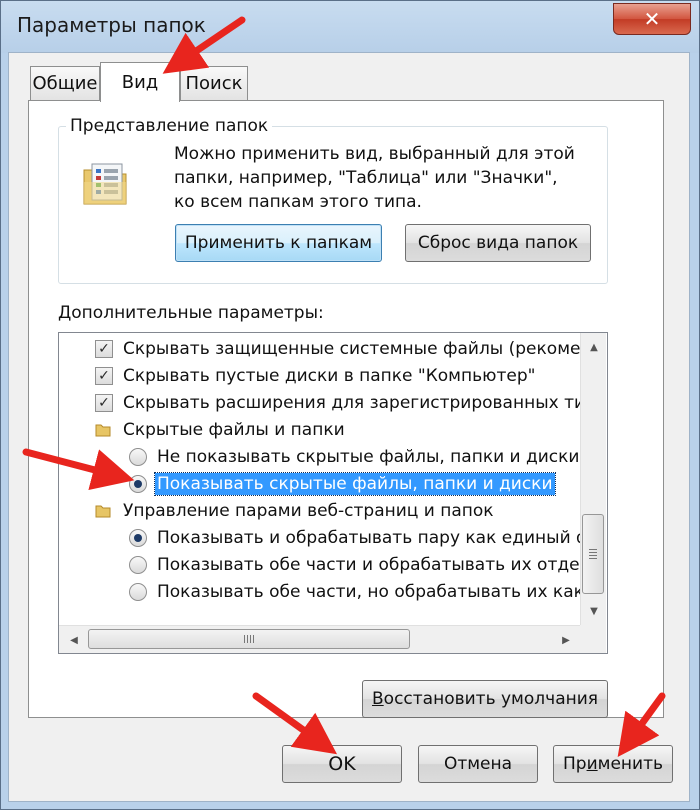 This screenshot has width=700, height=810. I want to click on description-line: ко всем папкам этого типа., so click(298, 202).